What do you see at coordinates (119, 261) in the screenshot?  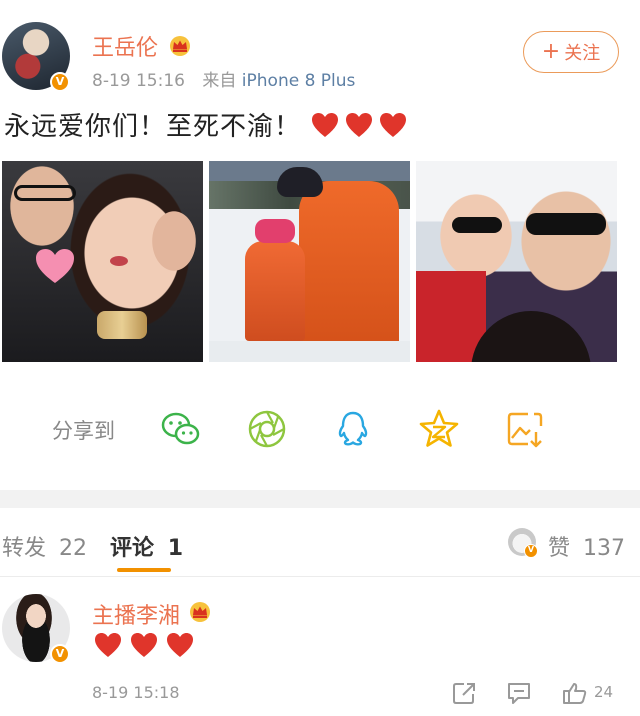 I see `lips` at bounding box center [119, 261].